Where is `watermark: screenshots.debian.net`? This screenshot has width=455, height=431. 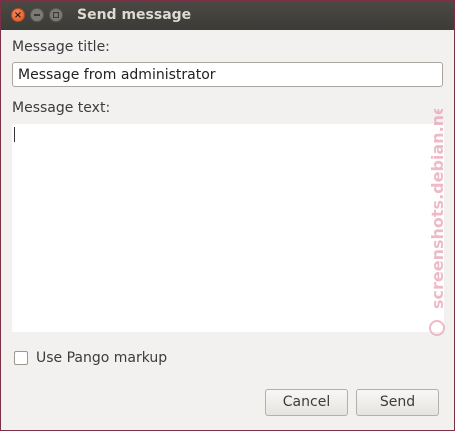
watermark: screenshots.debian.net is located at coordinates (437, 222).